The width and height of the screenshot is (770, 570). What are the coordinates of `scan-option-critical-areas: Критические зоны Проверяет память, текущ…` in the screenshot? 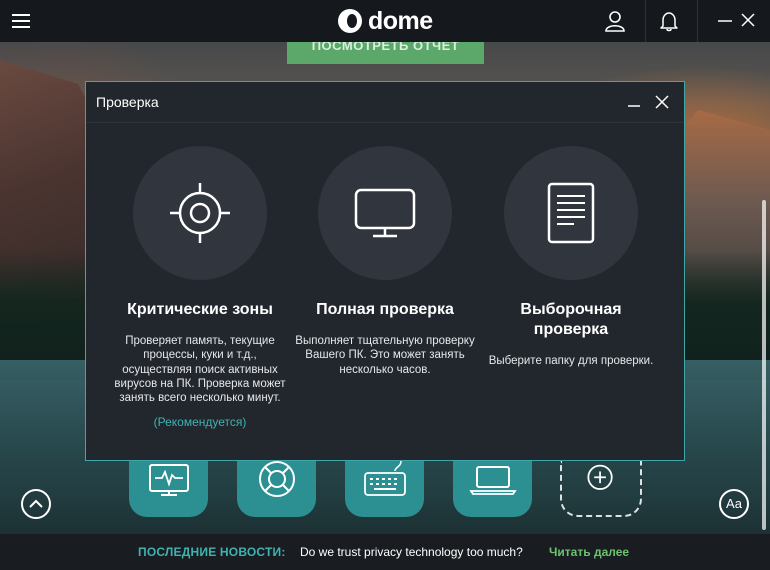 It's located at (200, 287).